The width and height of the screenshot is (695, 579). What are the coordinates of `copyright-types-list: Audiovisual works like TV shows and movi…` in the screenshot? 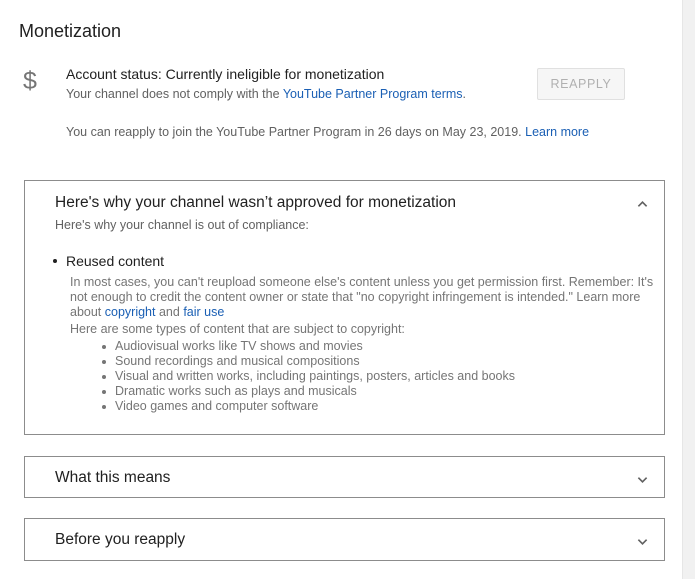 It's located at (307, 376).